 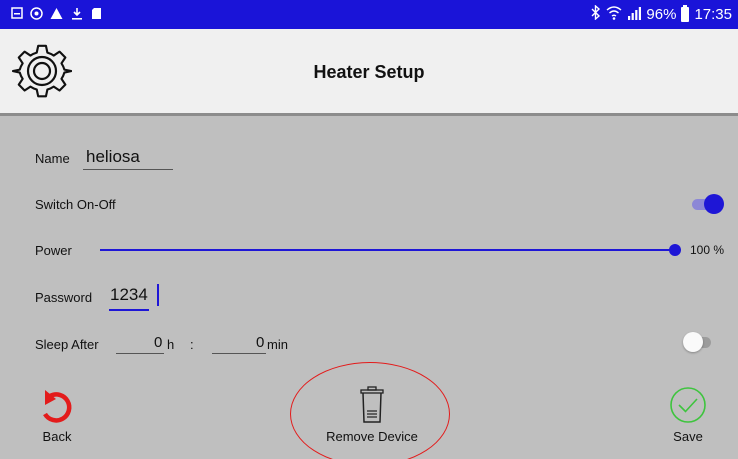 What do you see at coordinates (714, 204) in the screenshot?
I see `switch-toggle-knob` at bounding box center [714, 204].